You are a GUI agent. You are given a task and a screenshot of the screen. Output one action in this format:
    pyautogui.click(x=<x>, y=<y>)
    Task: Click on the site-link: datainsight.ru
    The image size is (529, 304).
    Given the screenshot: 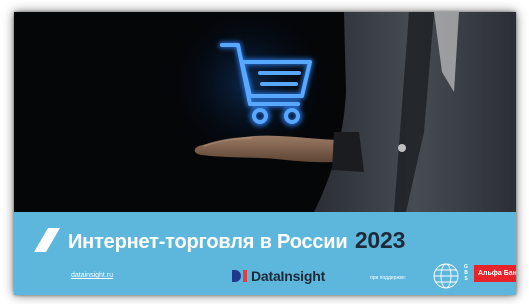 What is the action you would take?
    pyautogui.click(x=92, y=275)
    